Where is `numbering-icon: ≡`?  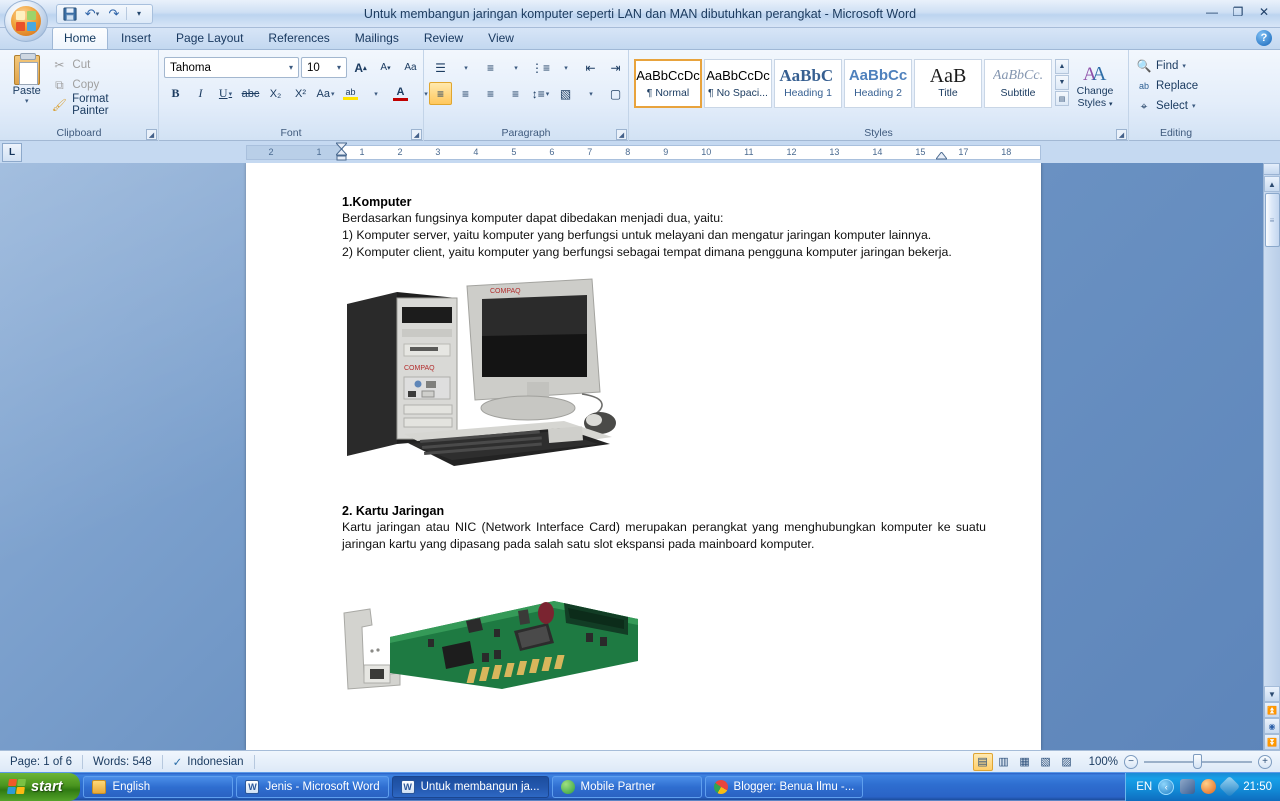 numbering-icon: ≡ is located at coordinates (490, 67).